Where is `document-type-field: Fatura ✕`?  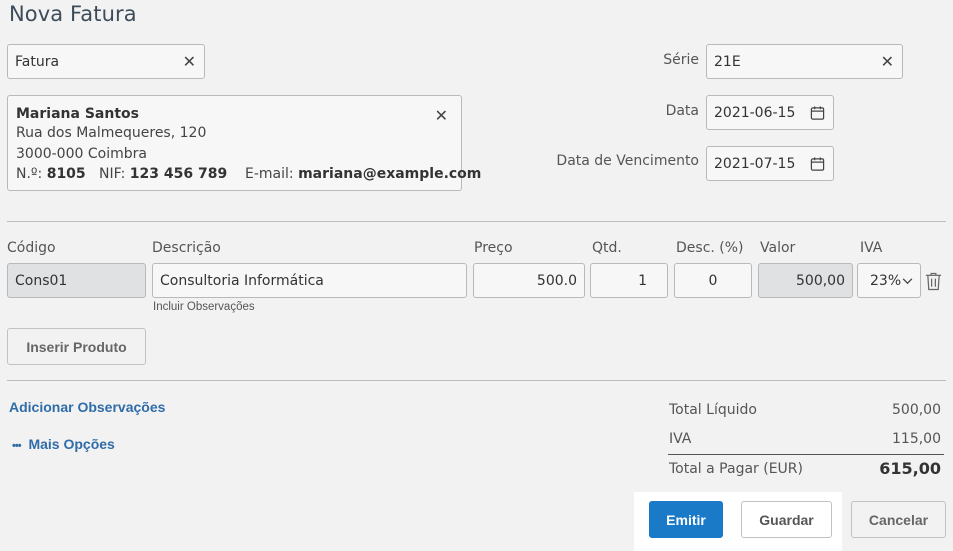 document-type-field: Fatura ✕ is located at coordinates (106, 61).